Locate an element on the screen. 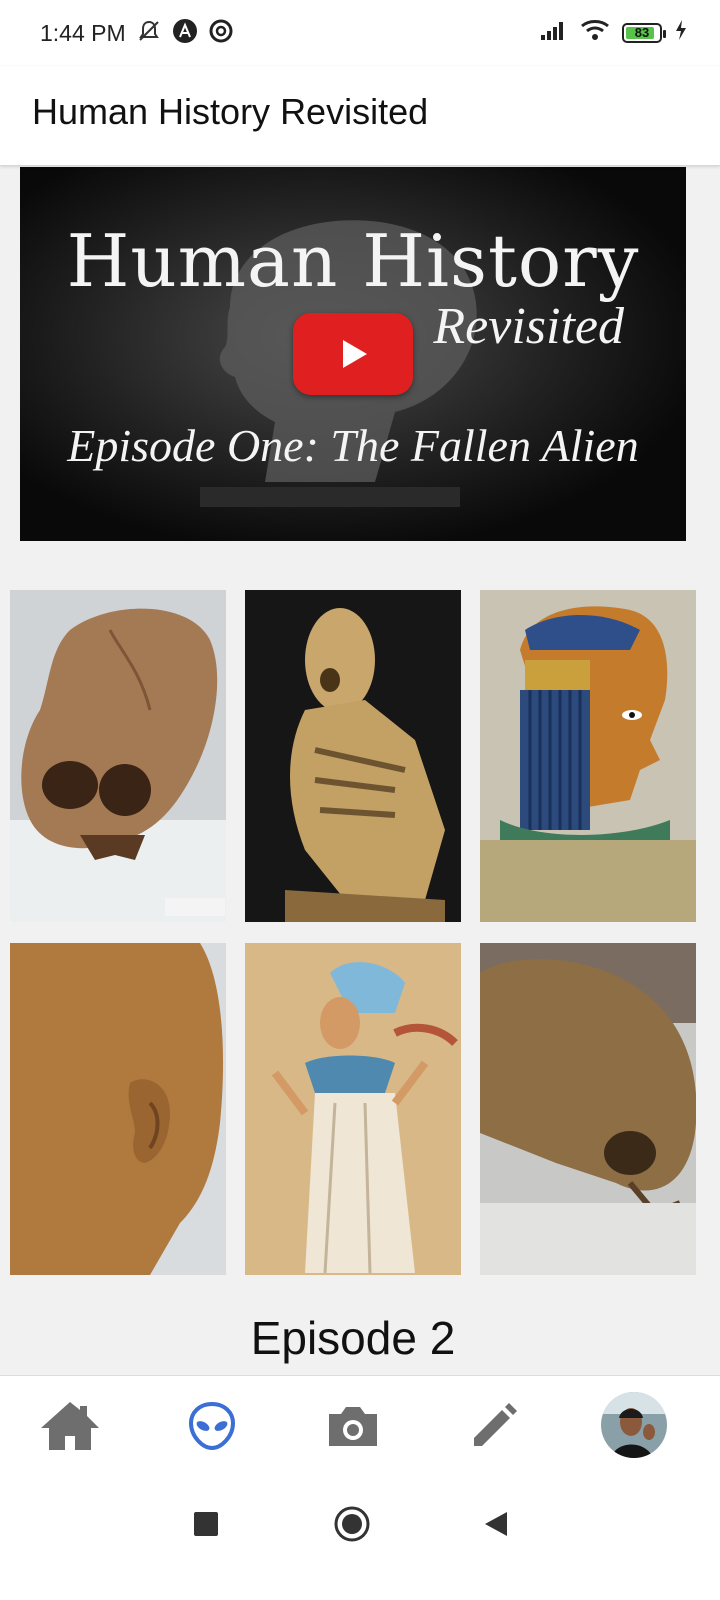  youtube-play-icon is located at coordinates (353, 354).